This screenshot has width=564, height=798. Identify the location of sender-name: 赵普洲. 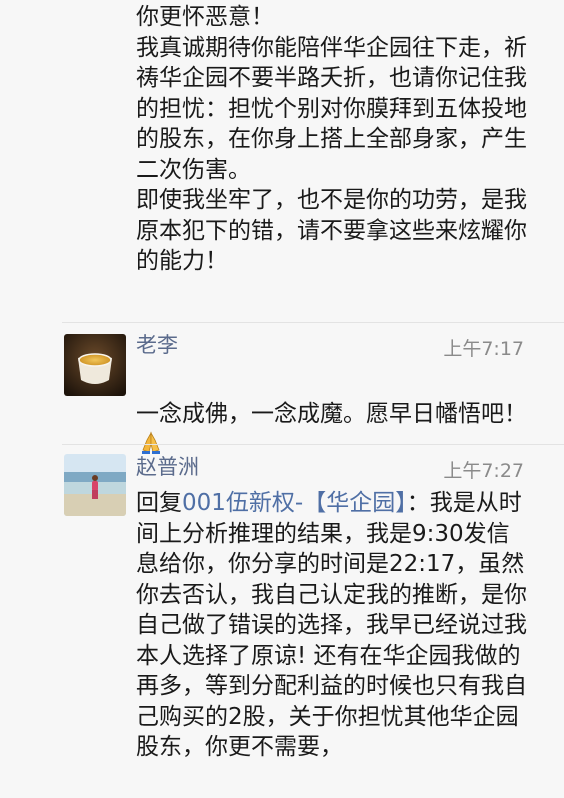
(167, 467).